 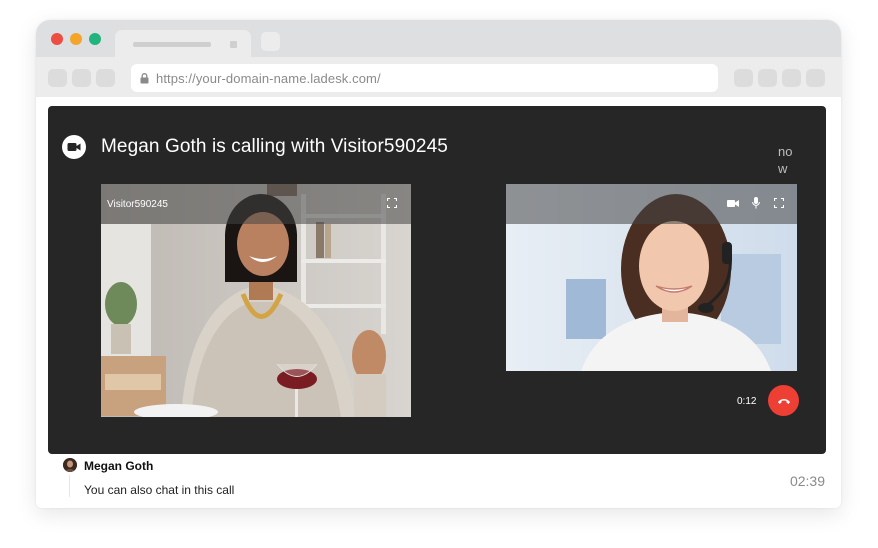 I want to click on browser-toolbar: https://your-domain-name.ladesk.com/, so click(x=438, y=77).